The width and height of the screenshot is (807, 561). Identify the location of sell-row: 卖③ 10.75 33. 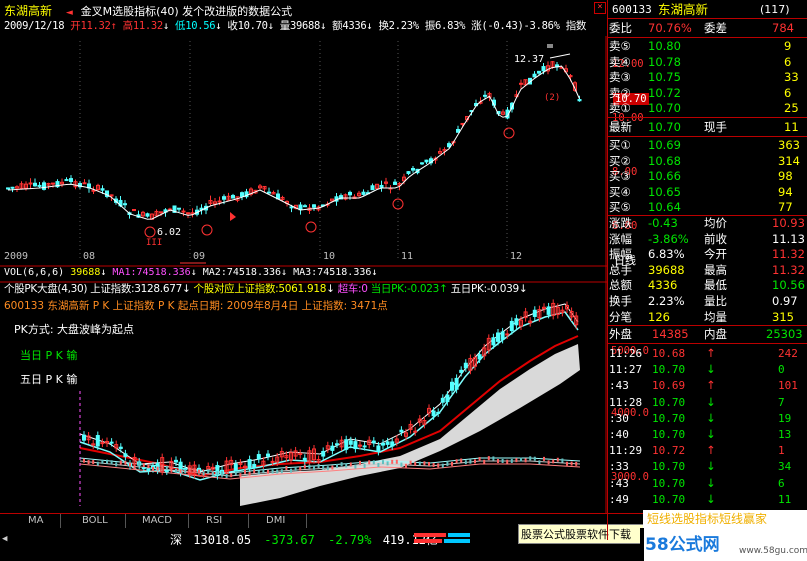
(707, 77).